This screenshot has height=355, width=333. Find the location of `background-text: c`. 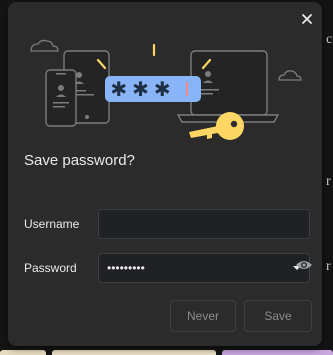

background-text: c is located at coordinates (329, 39).